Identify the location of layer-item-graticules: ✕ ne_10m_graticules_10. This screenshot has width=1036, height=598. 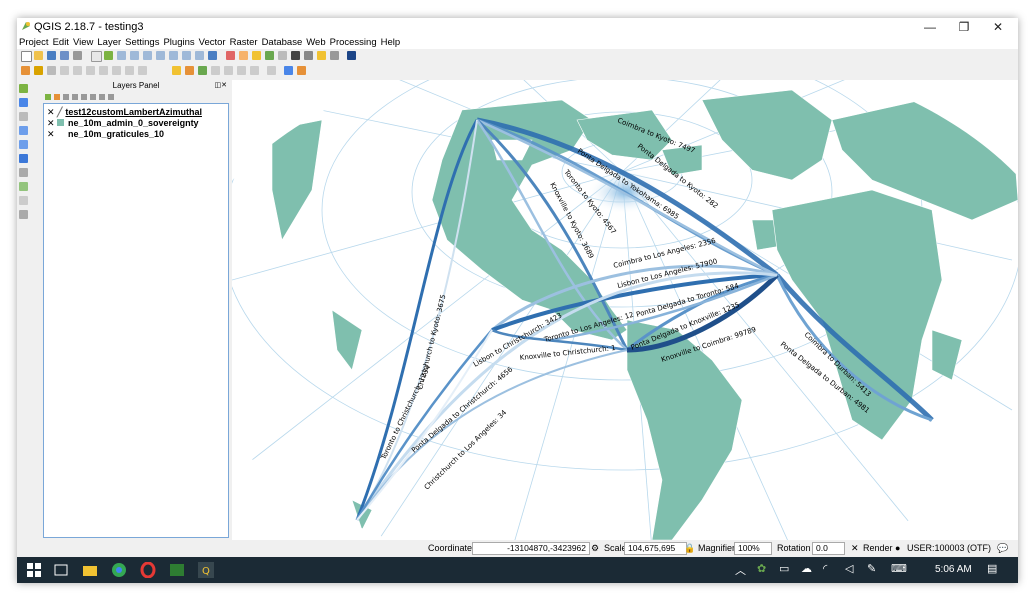
(105, 134).